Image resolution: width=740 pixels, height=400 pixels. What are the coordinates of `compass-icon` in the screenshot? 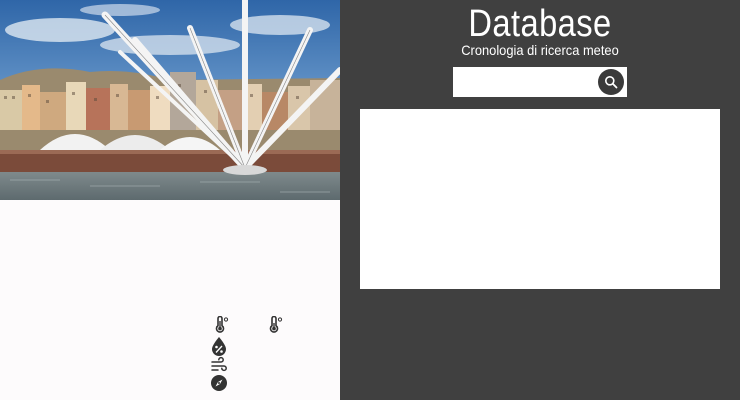 It's located at (219, 385).